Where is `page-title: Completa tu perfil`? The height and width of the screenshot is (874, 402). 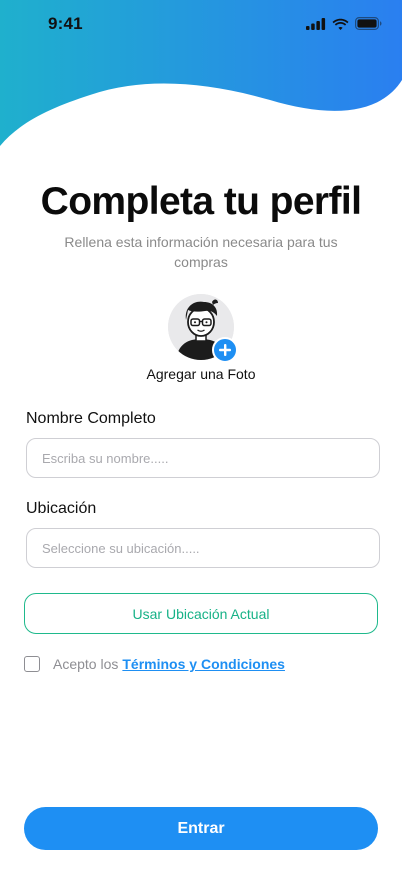
page-title: Completa tu perfil is located at coordinates (201, 201).